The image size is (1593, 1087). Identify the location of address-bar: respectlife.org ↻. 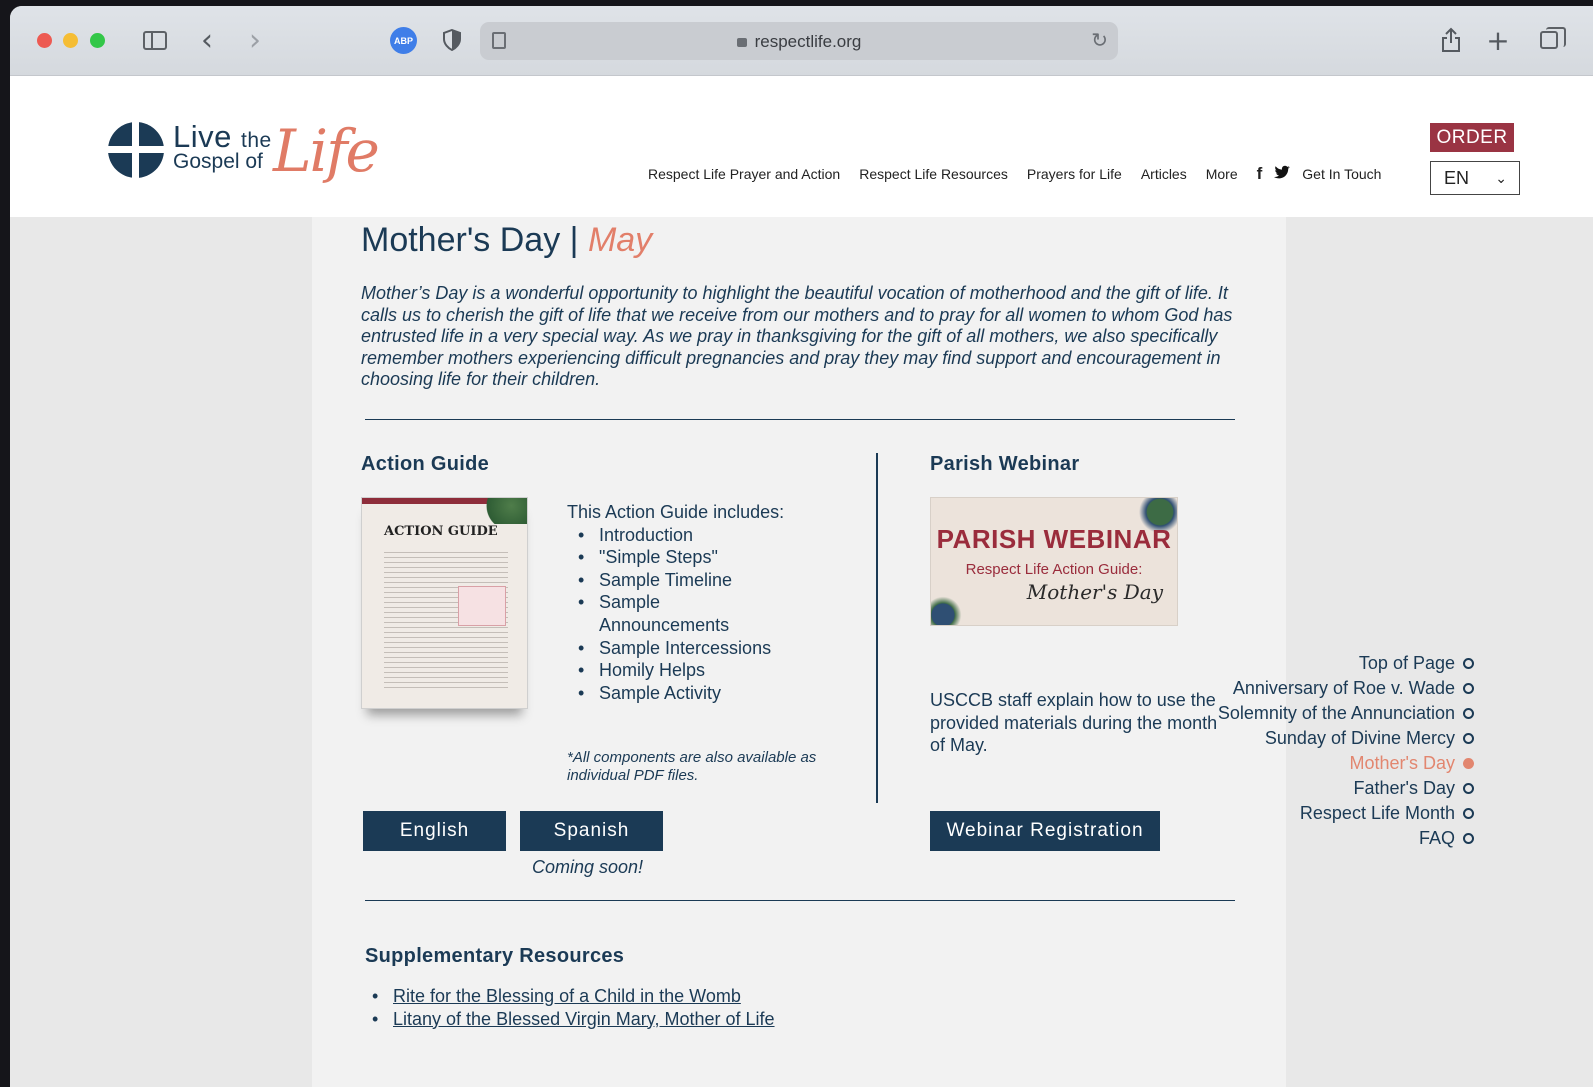
(799, 41).